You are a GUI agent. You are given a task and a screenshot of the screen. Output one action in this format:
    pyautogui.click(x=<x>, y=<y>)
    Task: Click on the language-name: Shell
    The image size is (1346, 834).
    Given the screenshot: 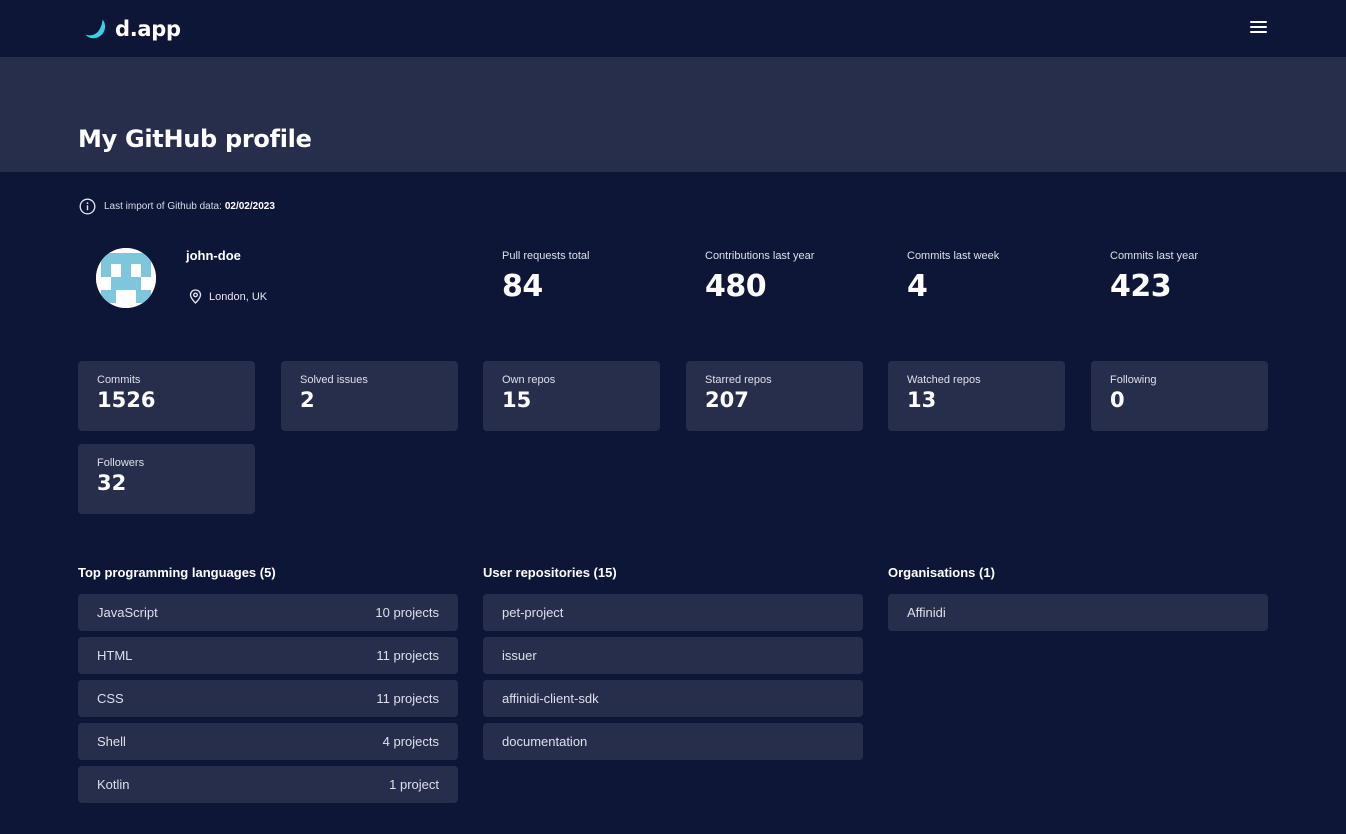 What is the action you would take?
    pyautogui.click(x=111, y=741)
    